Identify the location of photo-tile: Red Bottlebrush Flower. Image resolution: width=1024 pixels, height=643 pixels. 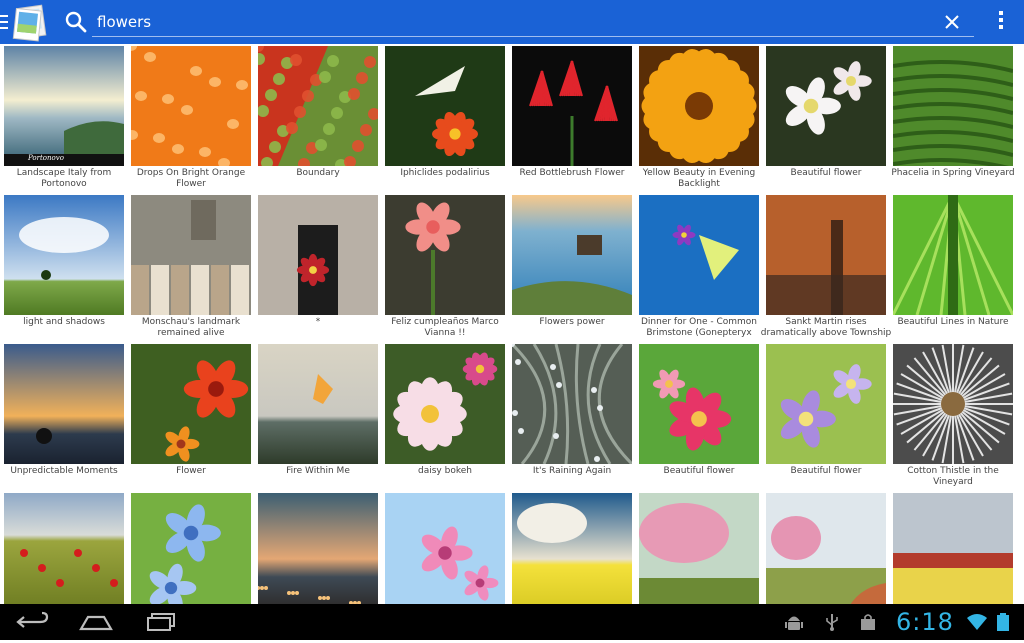
(571, 121).